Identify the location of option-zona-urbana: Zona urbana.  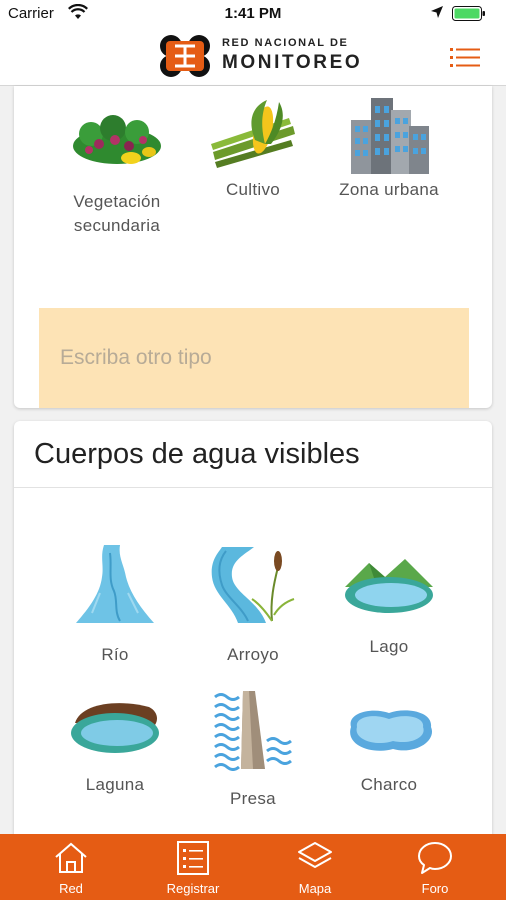
(389, 149).